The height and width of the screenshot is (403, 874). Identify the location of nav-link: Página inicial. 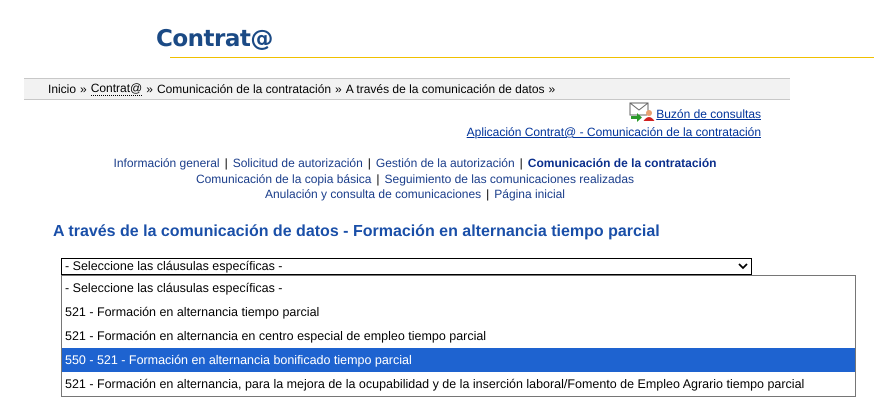
(529, 194).